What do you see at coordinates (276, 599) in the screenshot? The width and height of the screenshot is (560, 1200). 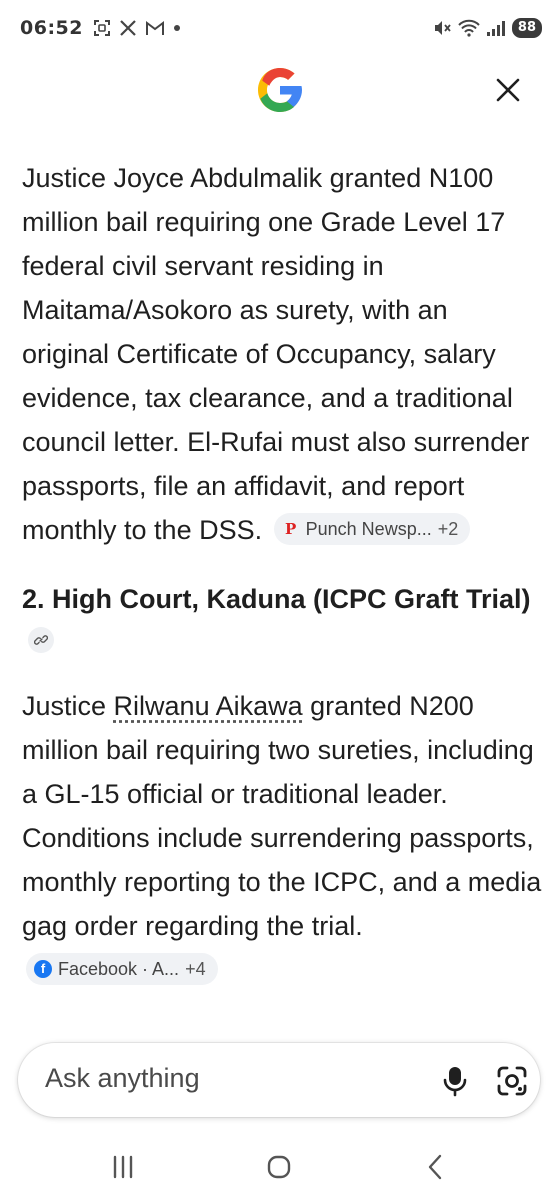 I see `heading-2-text: 2. High Court, Kaduna (ICPC Graft Trial)` at bounding box center [276, 599].